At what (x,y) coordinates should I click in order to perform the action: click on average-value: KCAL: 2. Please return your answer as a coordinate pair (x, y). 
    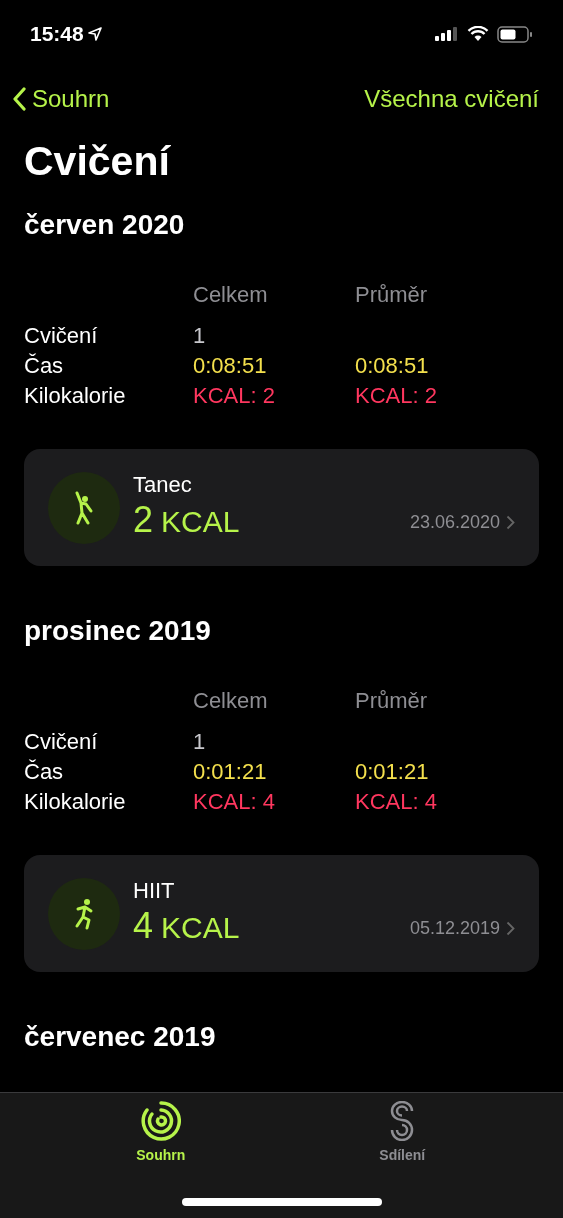
    Looking at the image, I should click on (396, 396).